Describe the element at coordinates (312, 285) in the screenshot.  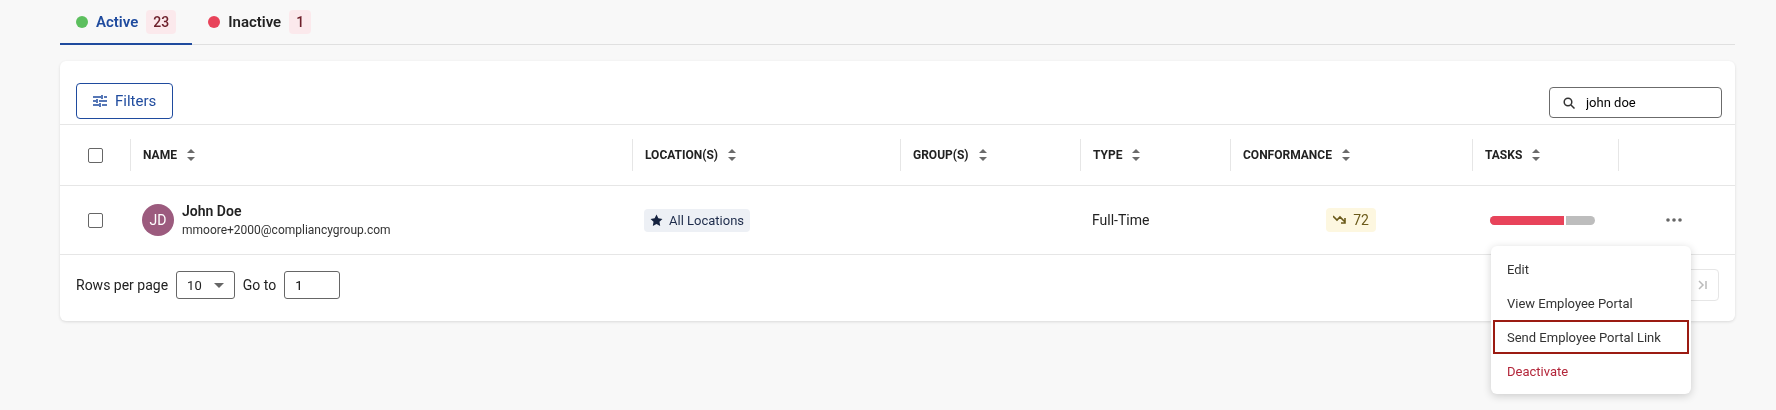
I see `go-to-field: 1` at that location.